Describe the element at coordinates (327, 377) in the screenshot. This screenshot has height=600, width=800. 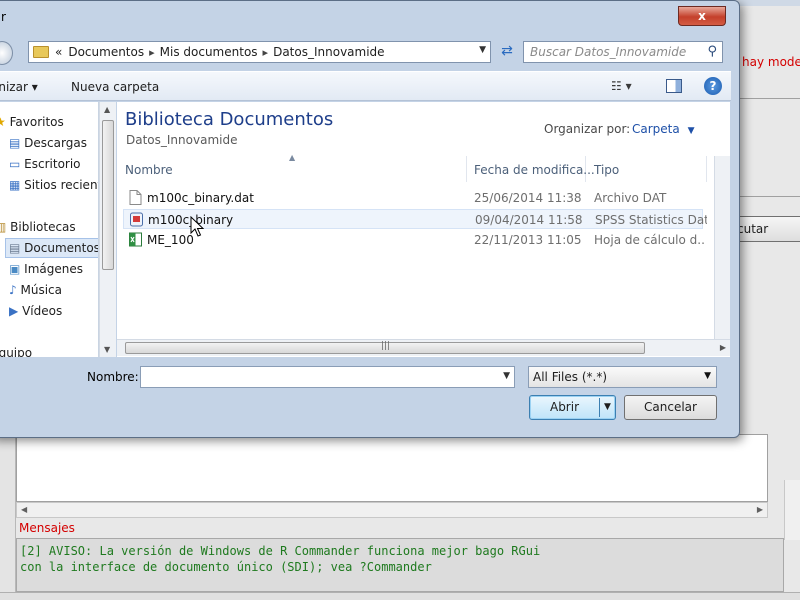
I see `filename-input: ▼` at that location.